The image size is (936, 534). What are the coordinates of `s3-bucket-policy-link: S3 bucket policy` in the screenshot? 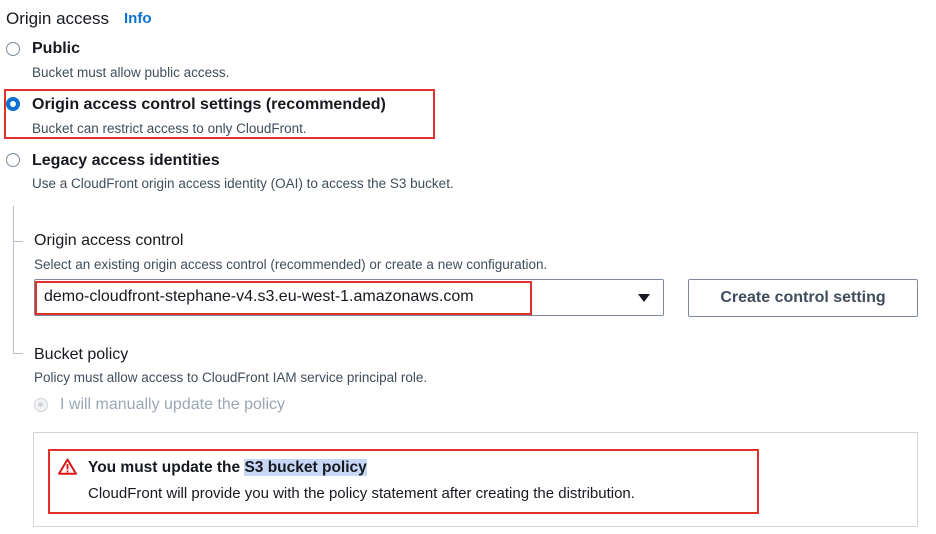 It's located at (305, 467).